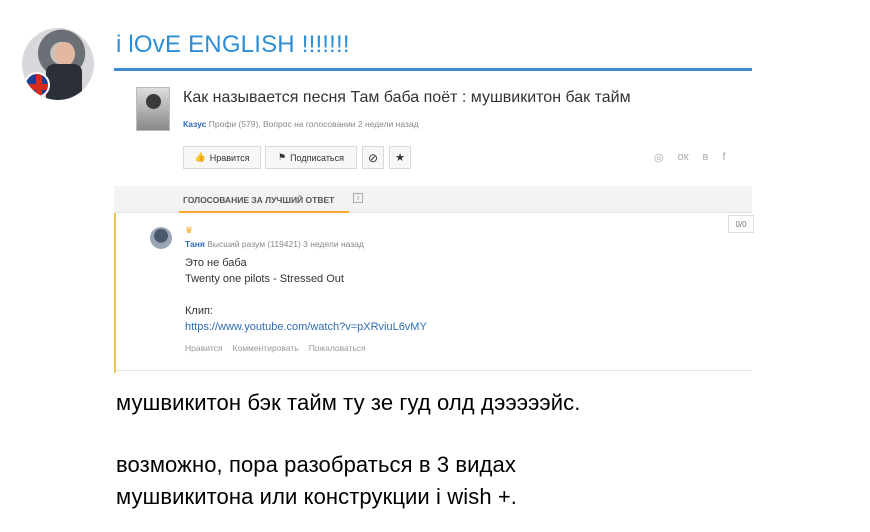  Describe the element at coordinates (264, 279) in the screenshot. I see `answer-line: Twenty one pilots - Stressed Out` at that location.